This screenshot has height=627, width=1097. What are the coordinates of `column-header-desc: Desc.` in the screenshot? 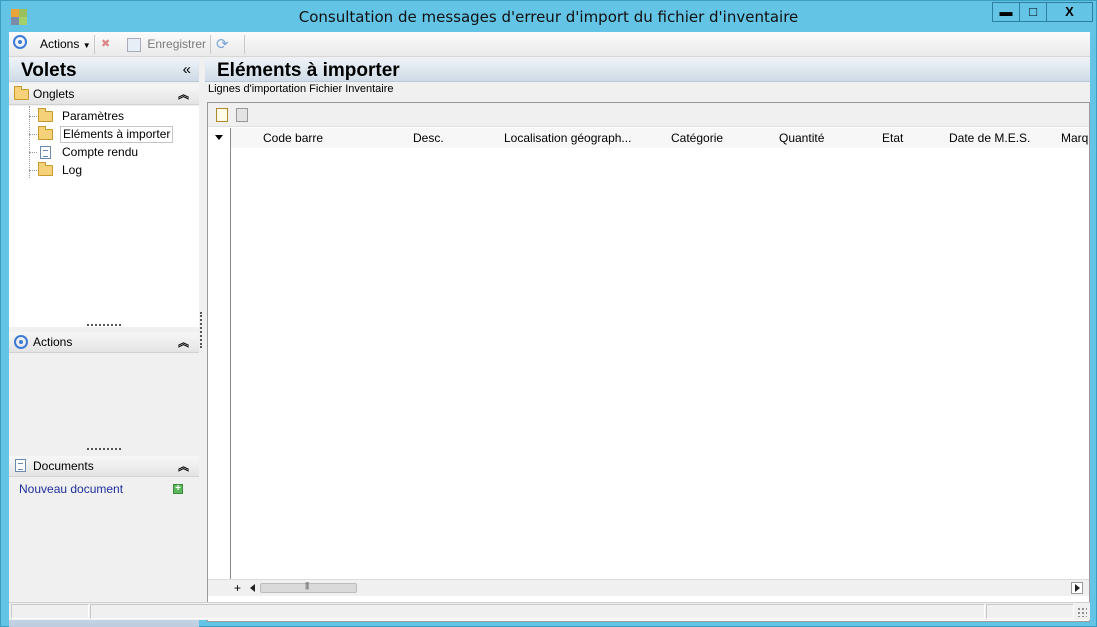 It's located at (428, 138).